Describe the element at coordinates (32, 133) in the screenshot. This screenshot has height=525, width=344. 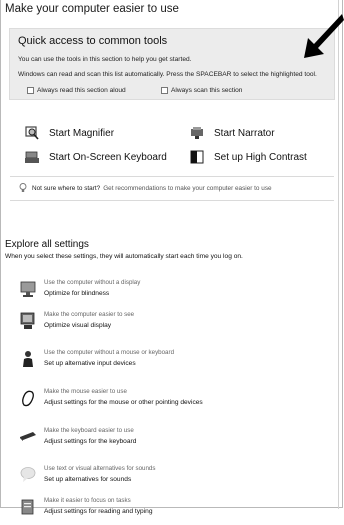
I see `magnifier-icon` at that location.